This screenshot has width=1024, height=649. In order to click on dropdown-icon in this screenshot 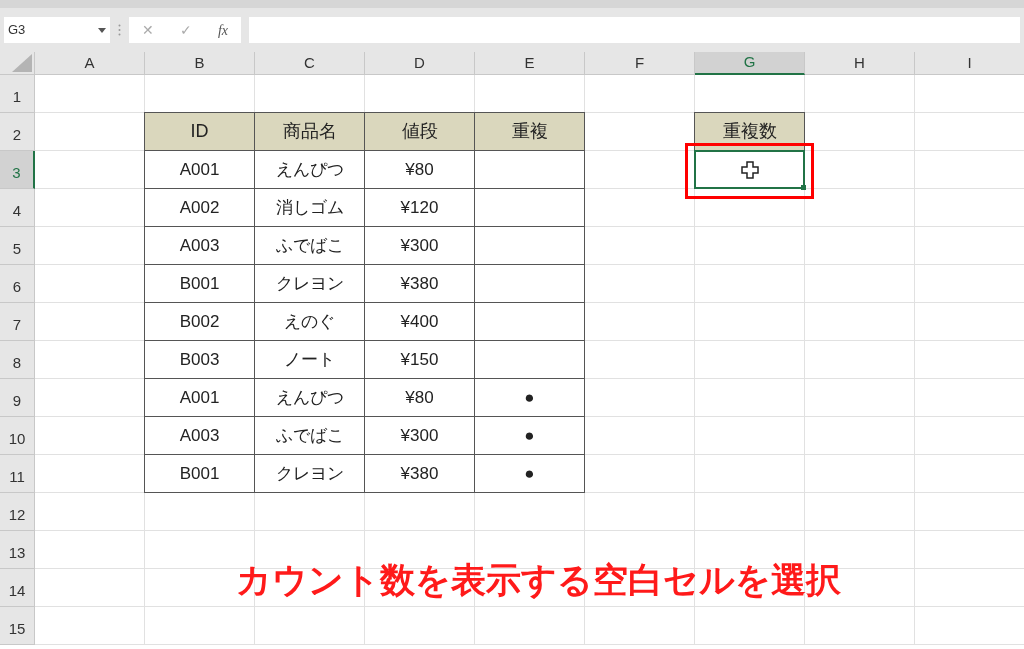, I will do `click(102, 30)`.